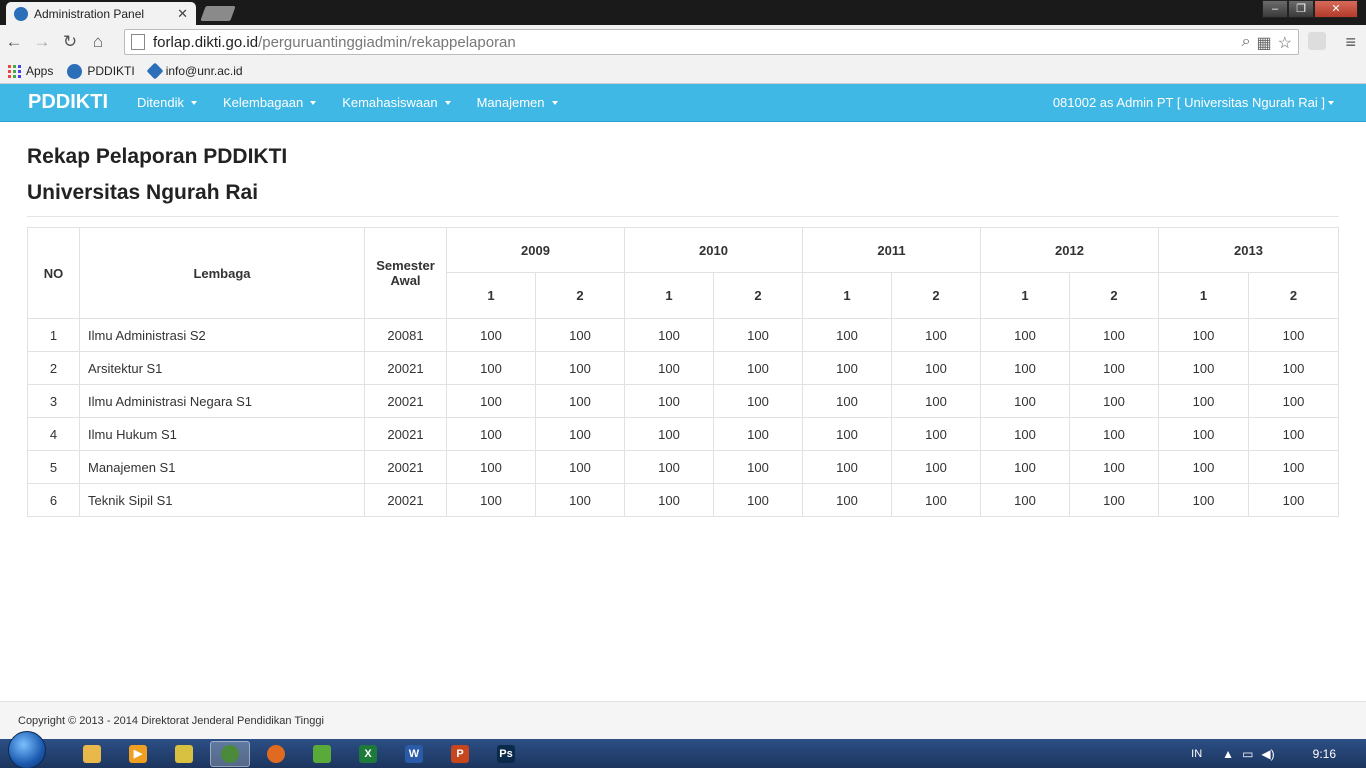 Image resolution: width=1366 pixels, height=768 pixels. I want to click on cell-no: 6, so click(53, 500).